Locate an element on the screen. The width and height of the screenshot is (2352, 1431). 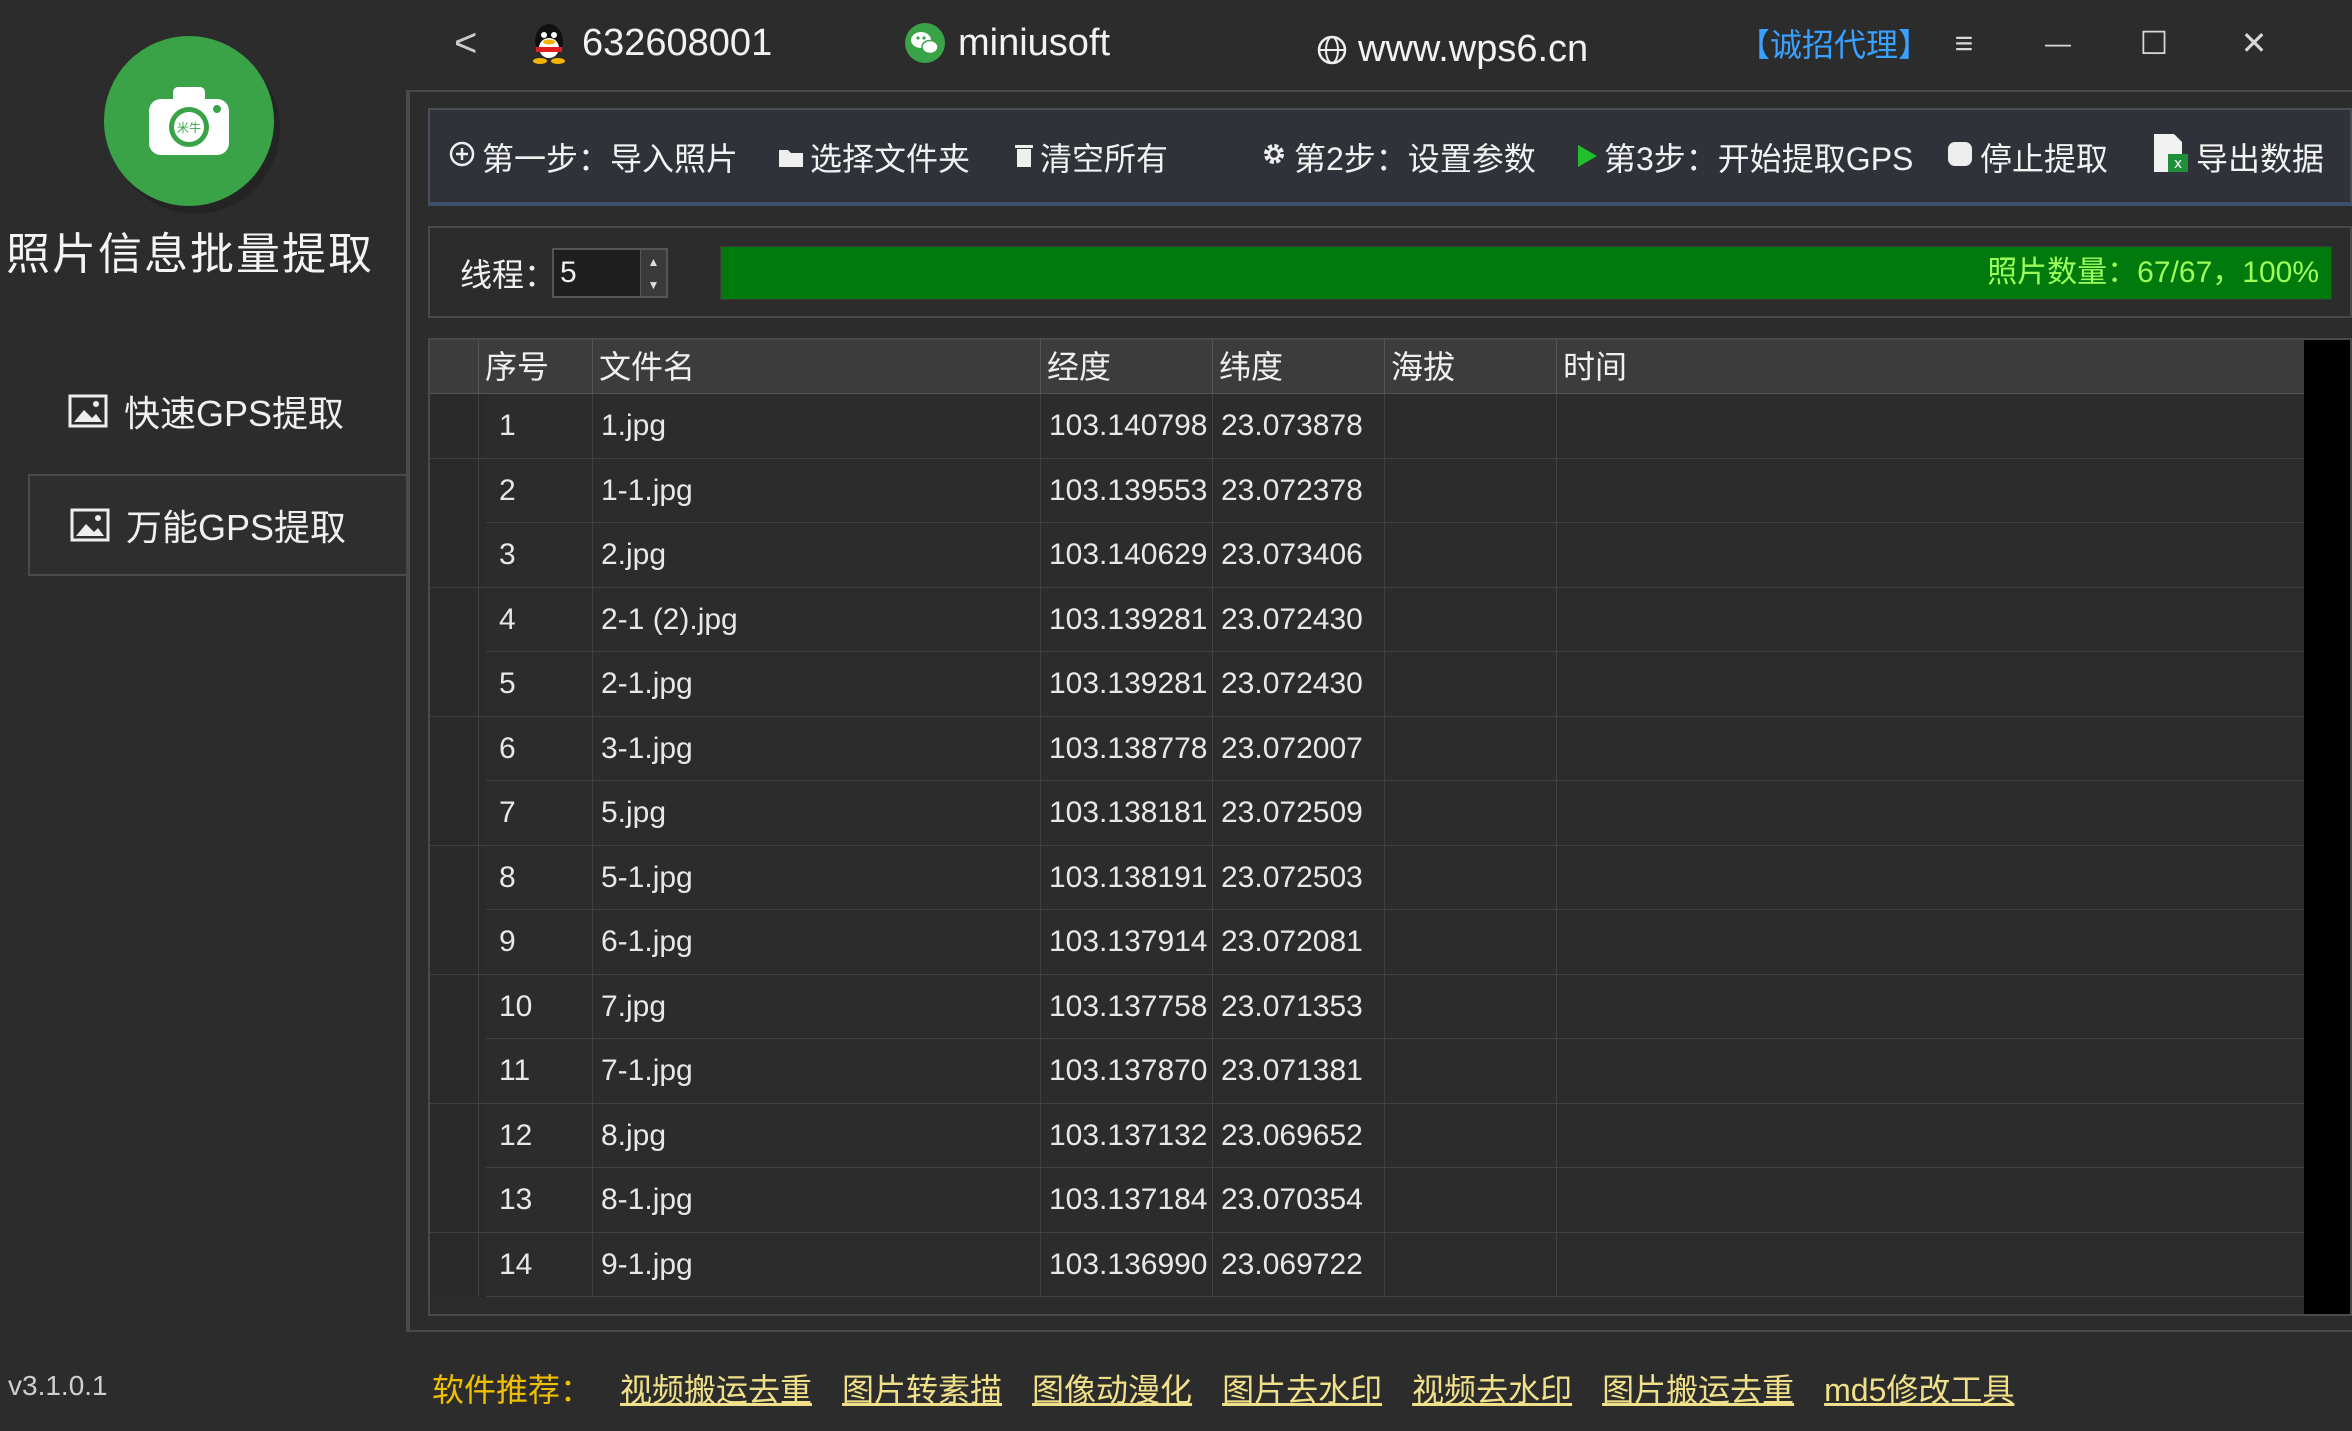
start-extract-button: 第3步：开始提取GPS is located at coordinates (1744, 157).